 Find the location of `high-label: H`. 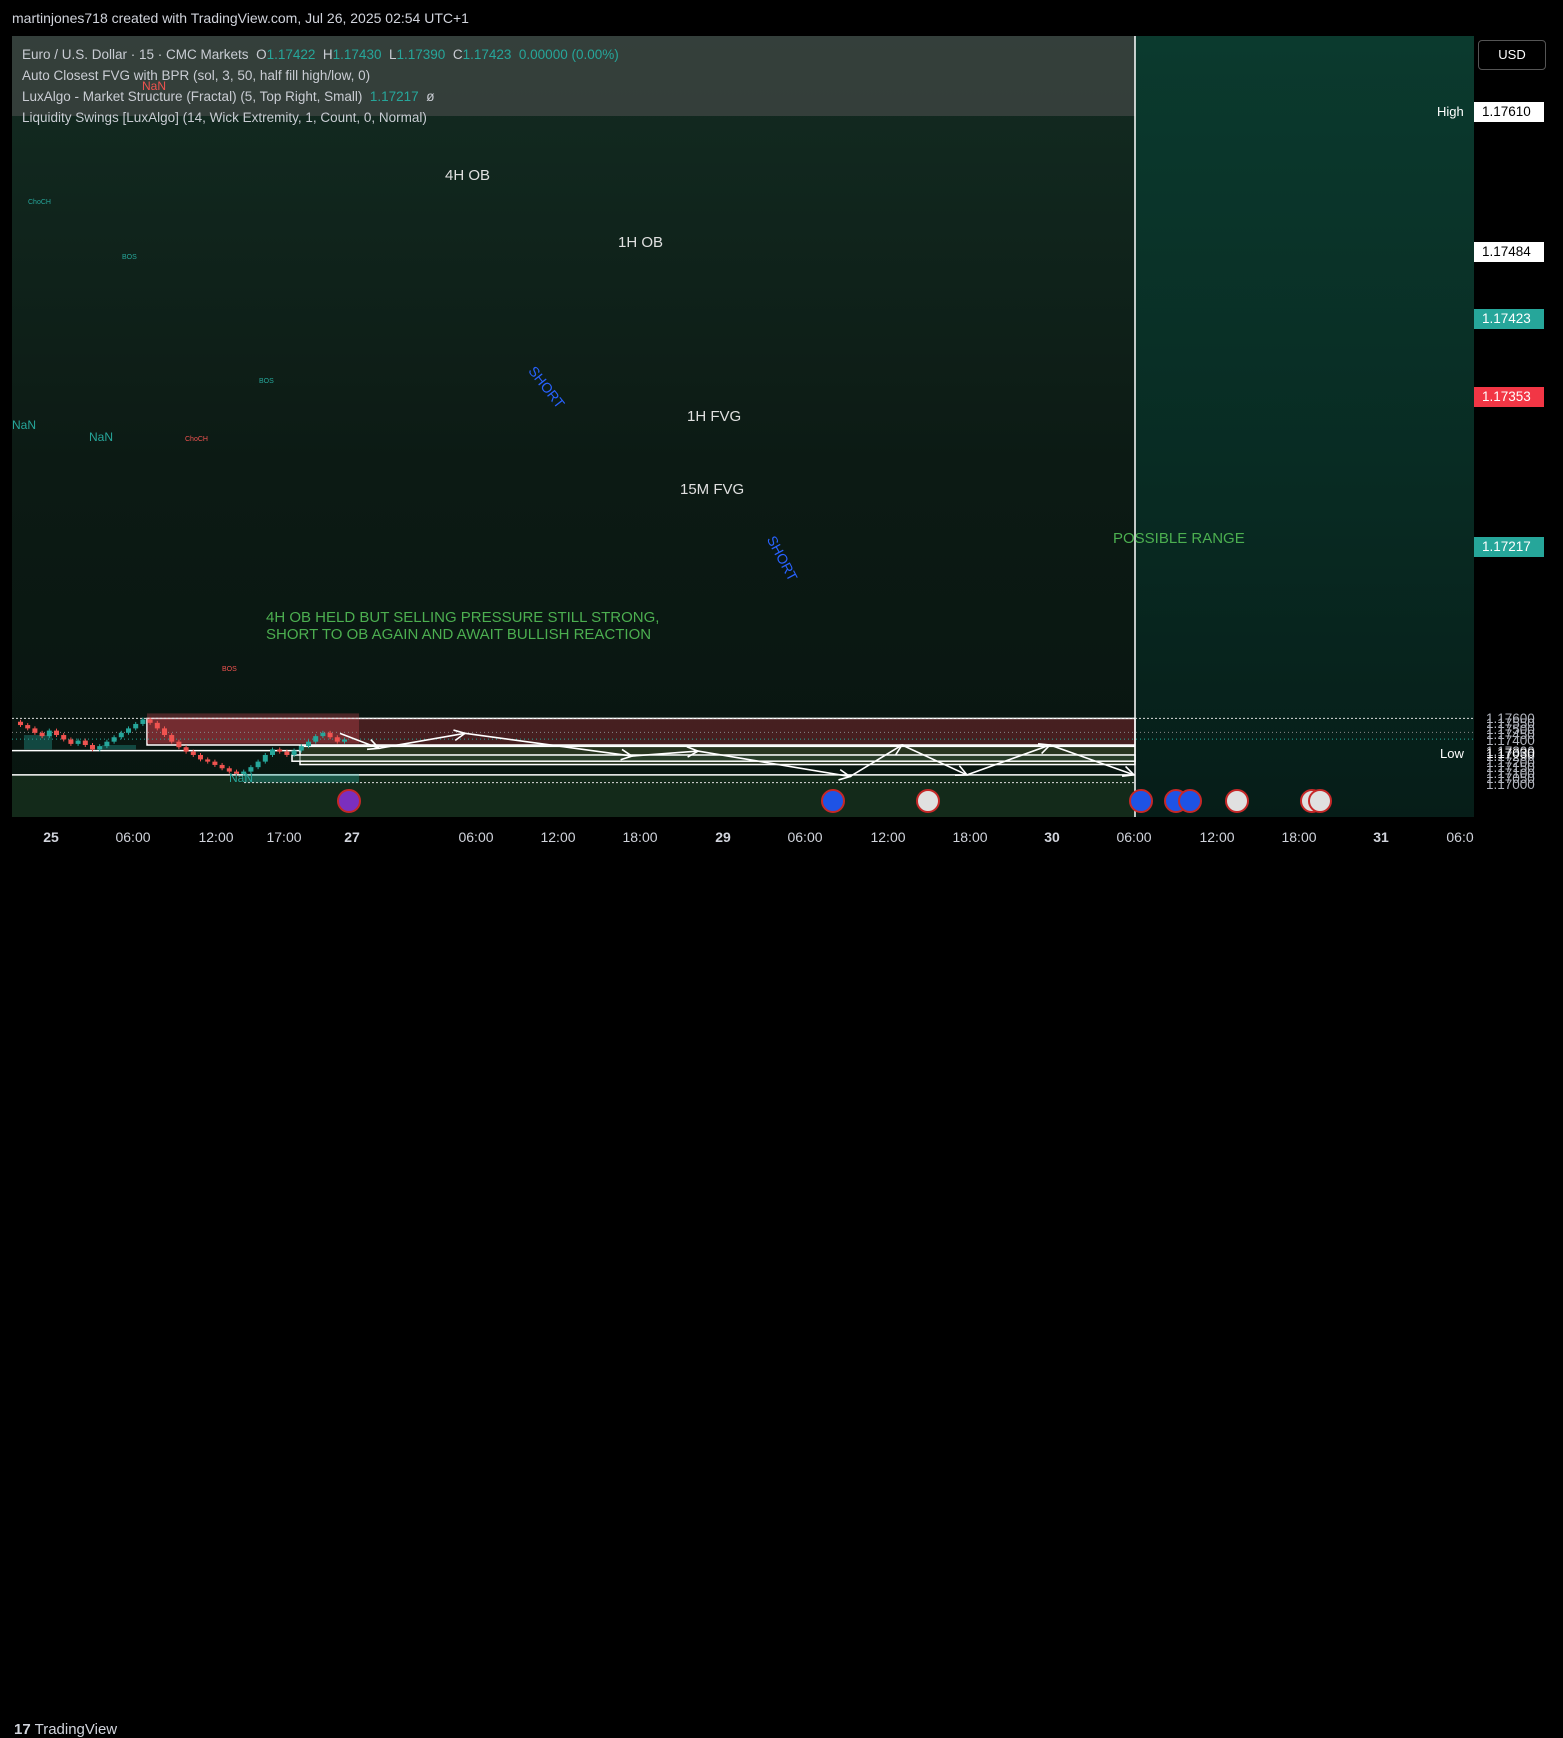

high-label: H is located at coordinates (327, 54).